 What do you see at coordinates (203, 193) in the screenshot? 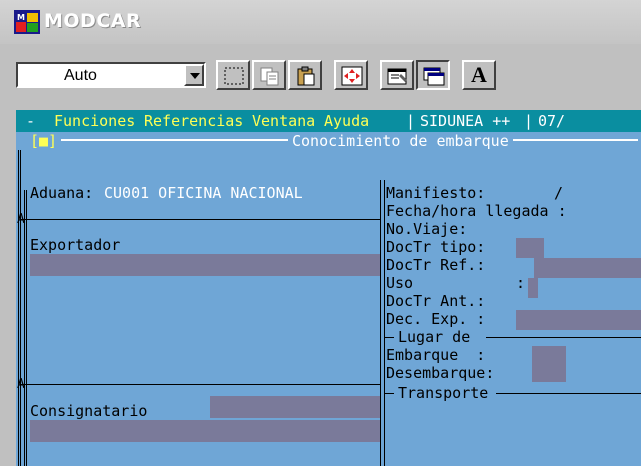
I see `aduana-value: CU001 OFICINA NACIONAL` at bounding box center [203, 193].